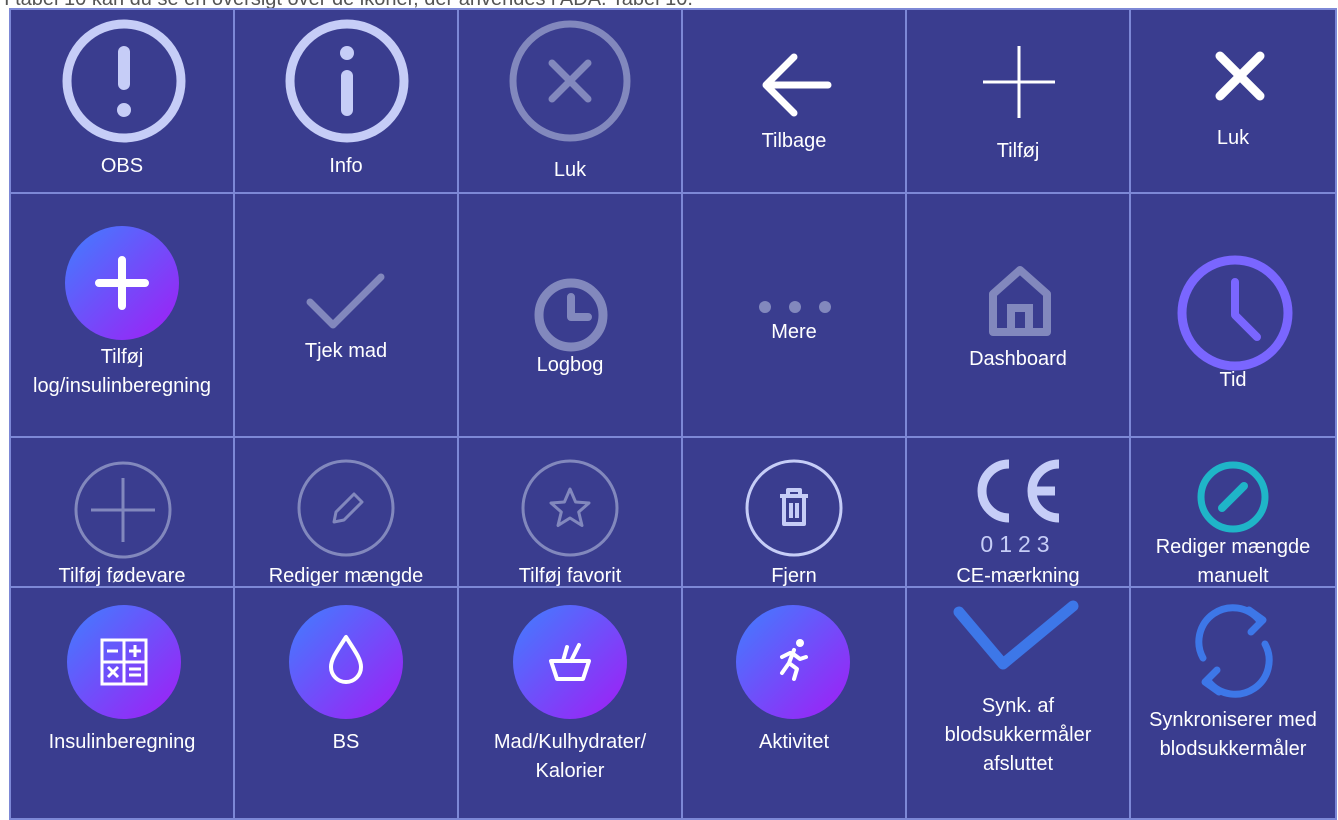 The image size is (1338, 820). Describe the element at coordinates (1016, 638) in the screenshot. I see `sync-done-check-icon` at that location.